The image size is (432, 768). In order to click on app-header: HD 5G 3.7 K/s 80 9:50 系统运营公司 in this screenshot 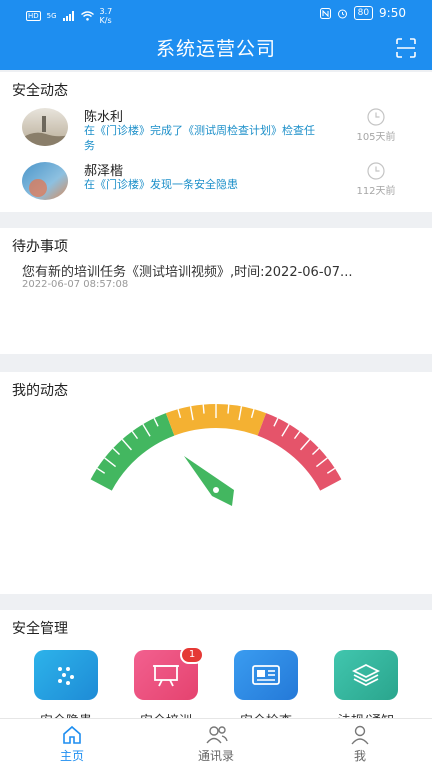, I will do `click(216, 35)`.